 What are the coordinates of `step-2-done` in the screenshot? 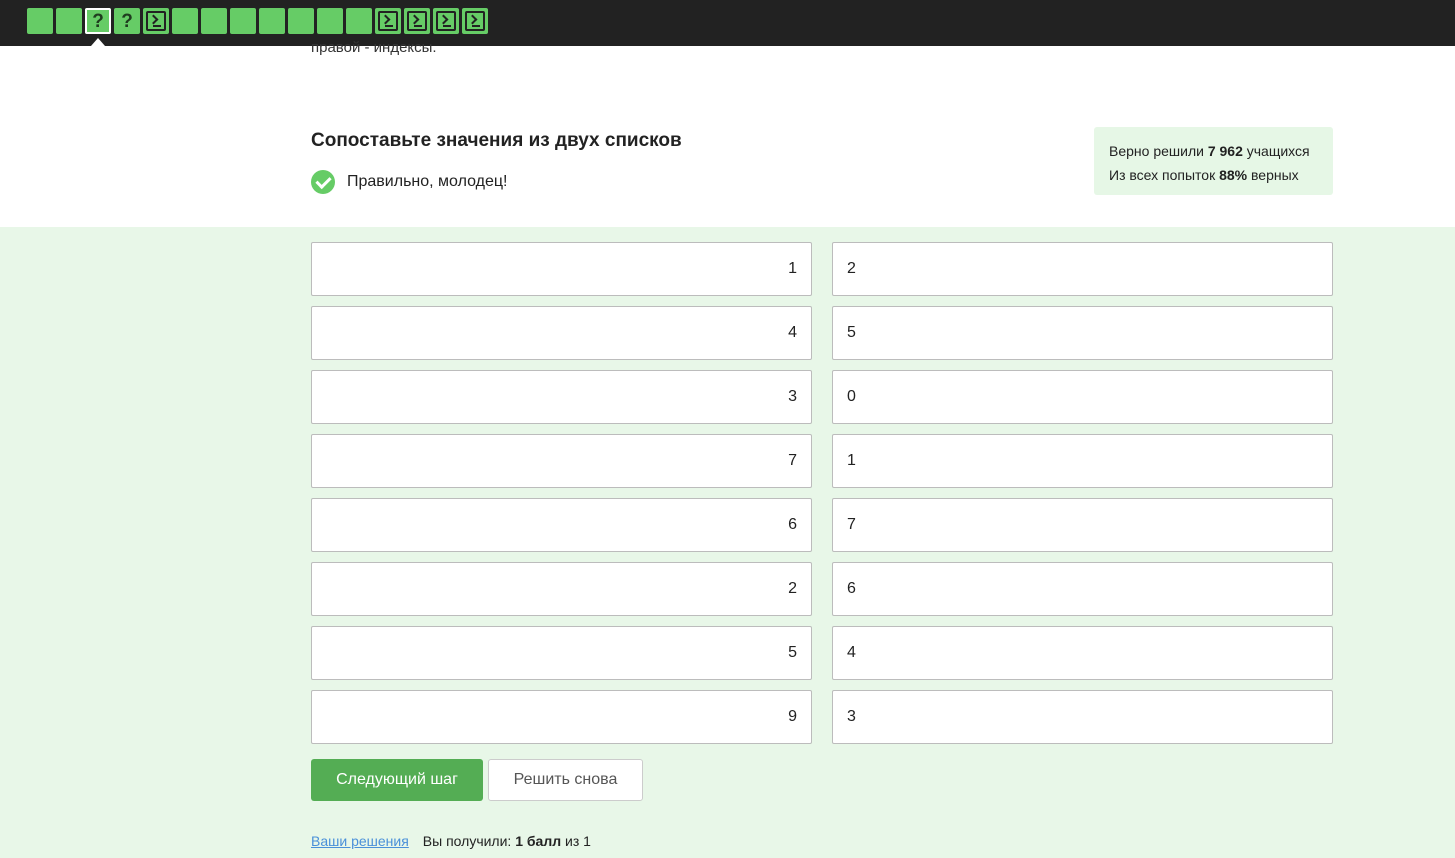 It's located at (69, 21).